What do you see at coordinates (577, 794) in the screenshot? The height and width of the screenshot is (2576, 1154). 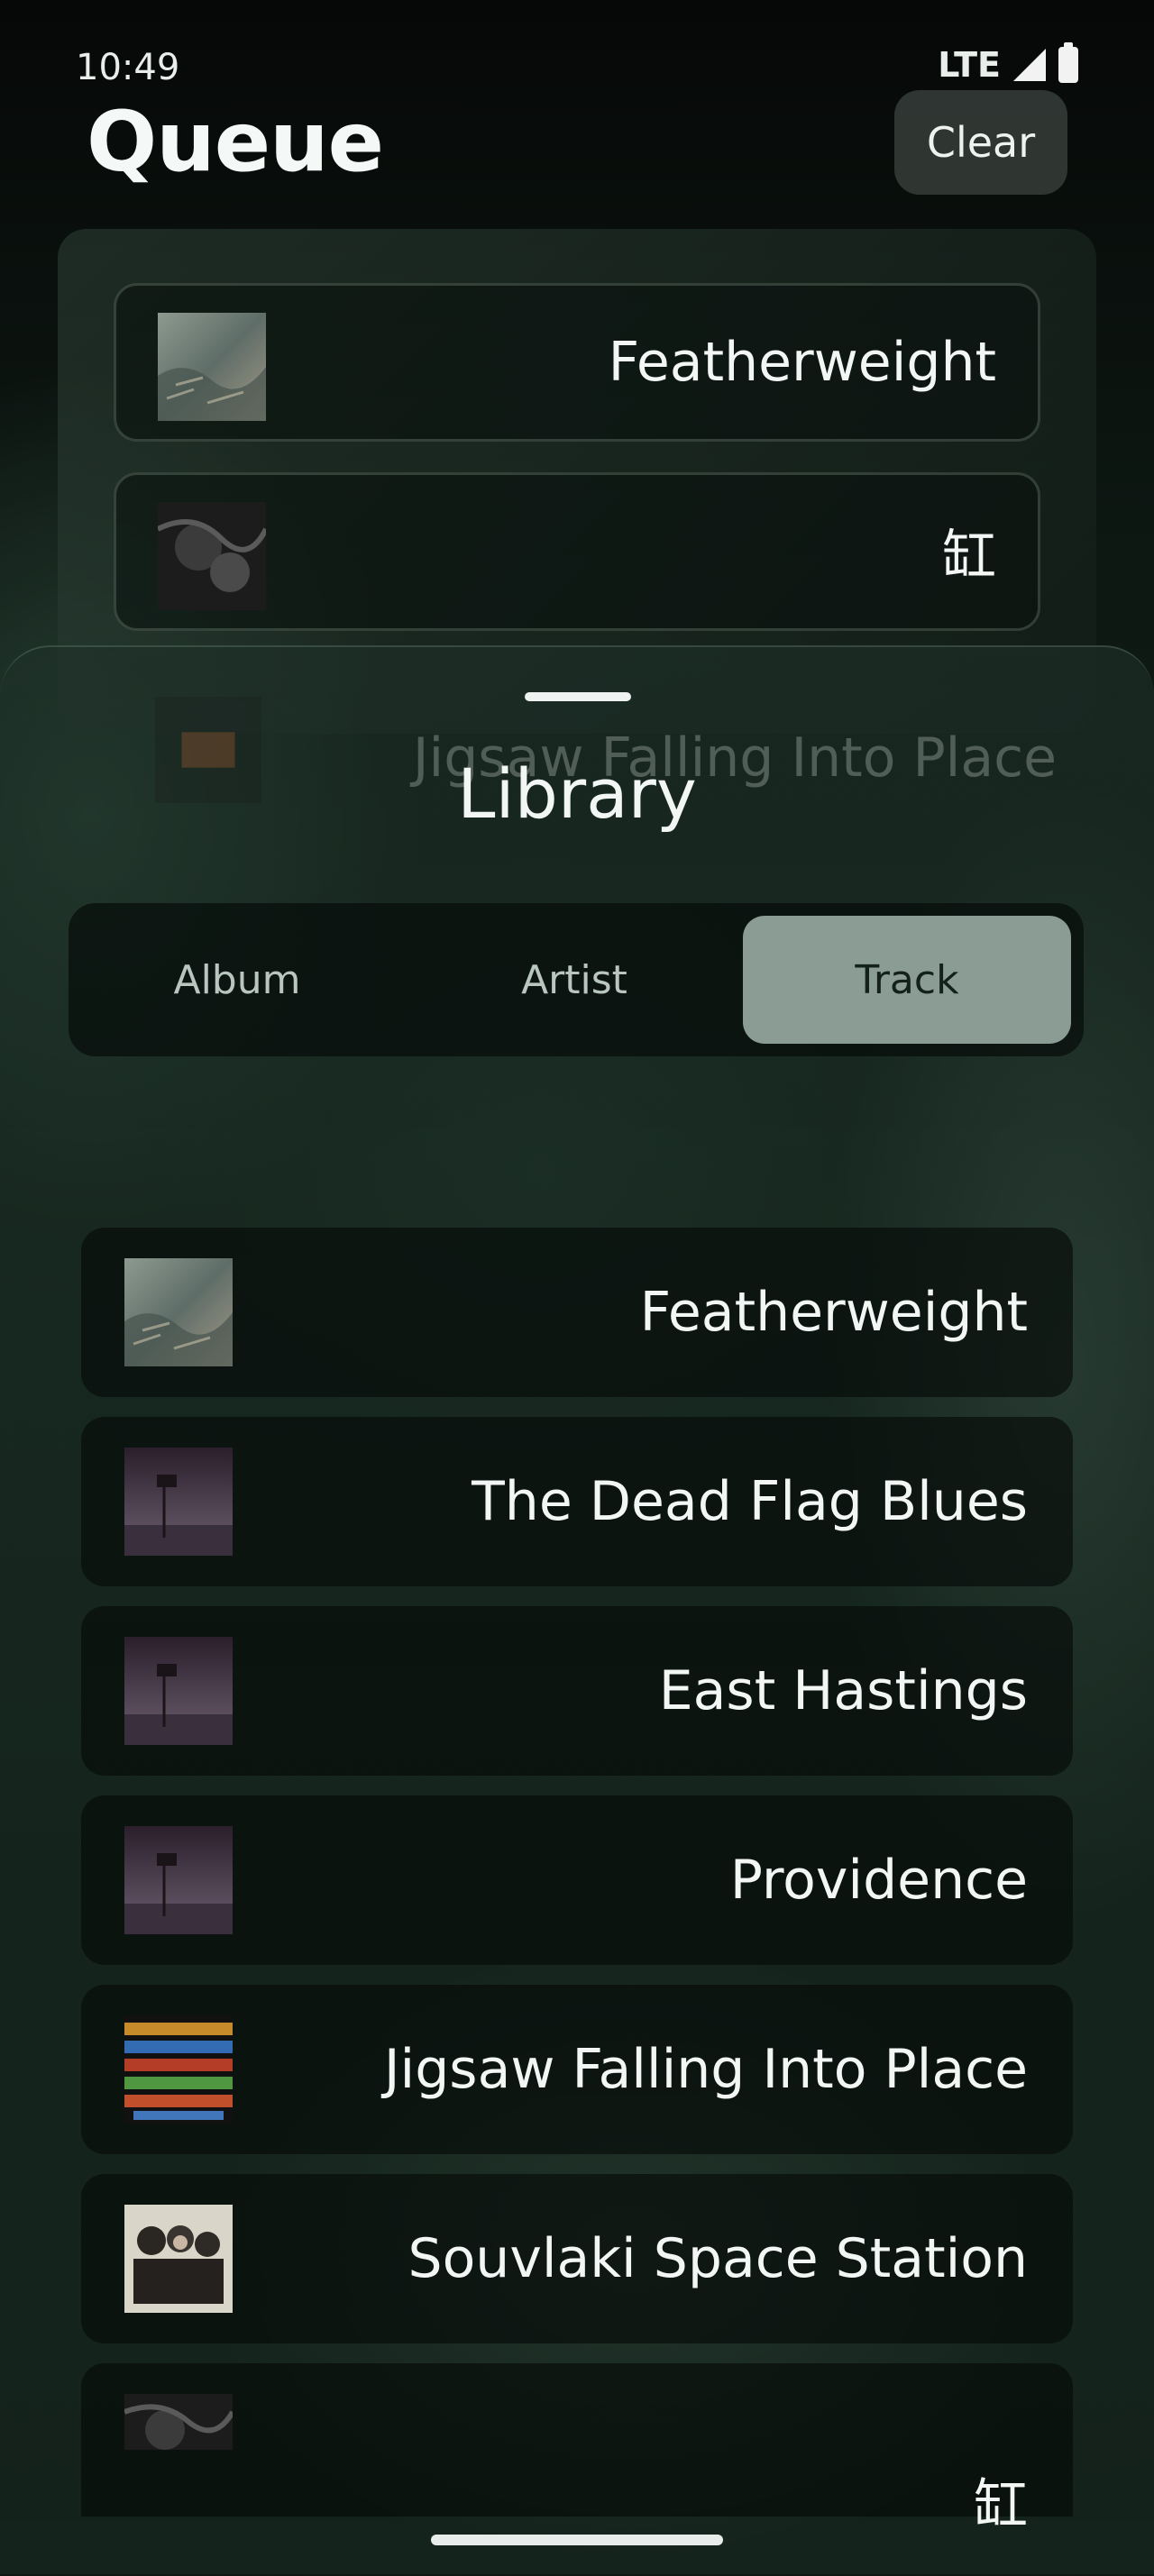 I see `sheet-title: Library` at bounding box center [577, 794].